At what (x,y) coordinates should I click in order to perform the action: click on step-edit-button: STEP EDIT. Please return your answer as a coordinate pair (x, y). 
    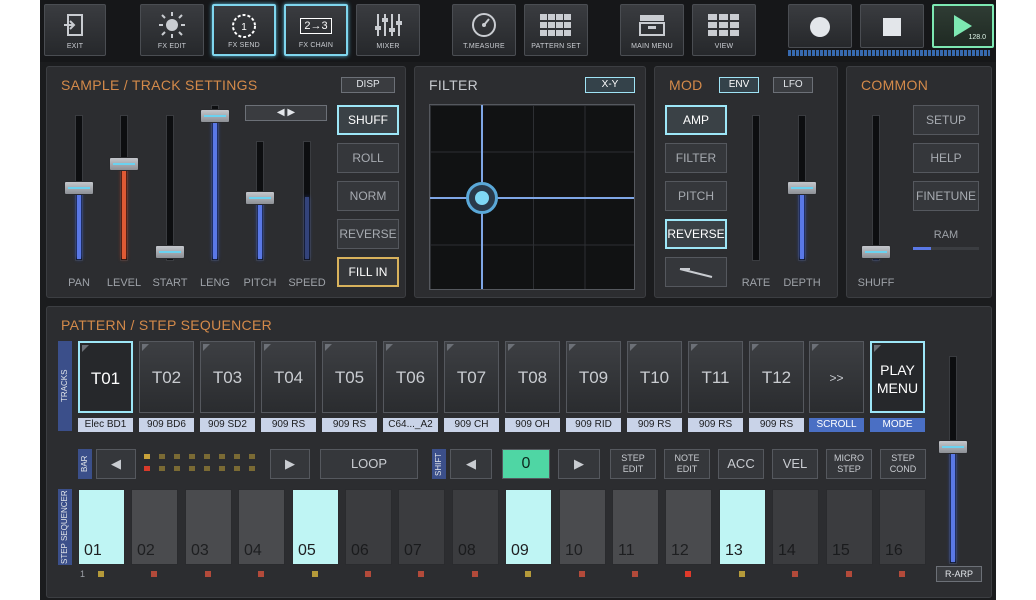
    Looking at the image, I should click on (633, 464).